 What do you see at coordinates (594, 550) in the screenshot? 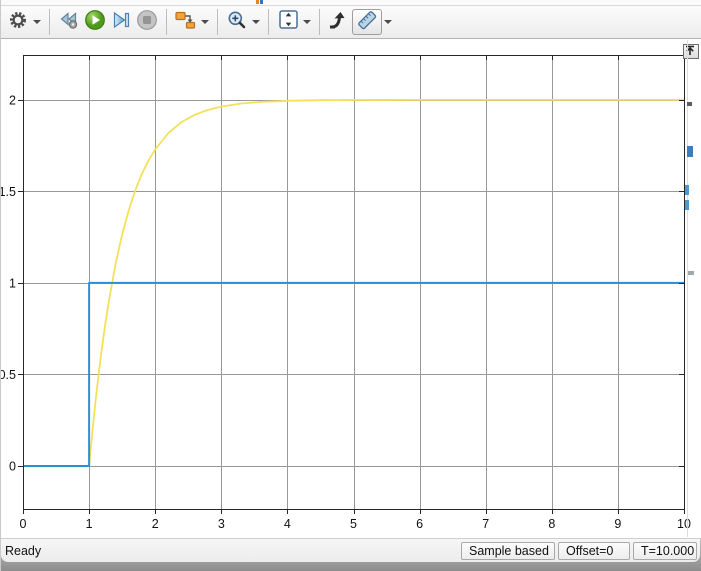
I see `status-offset: Offset=0` at bounding box center [594, 550].